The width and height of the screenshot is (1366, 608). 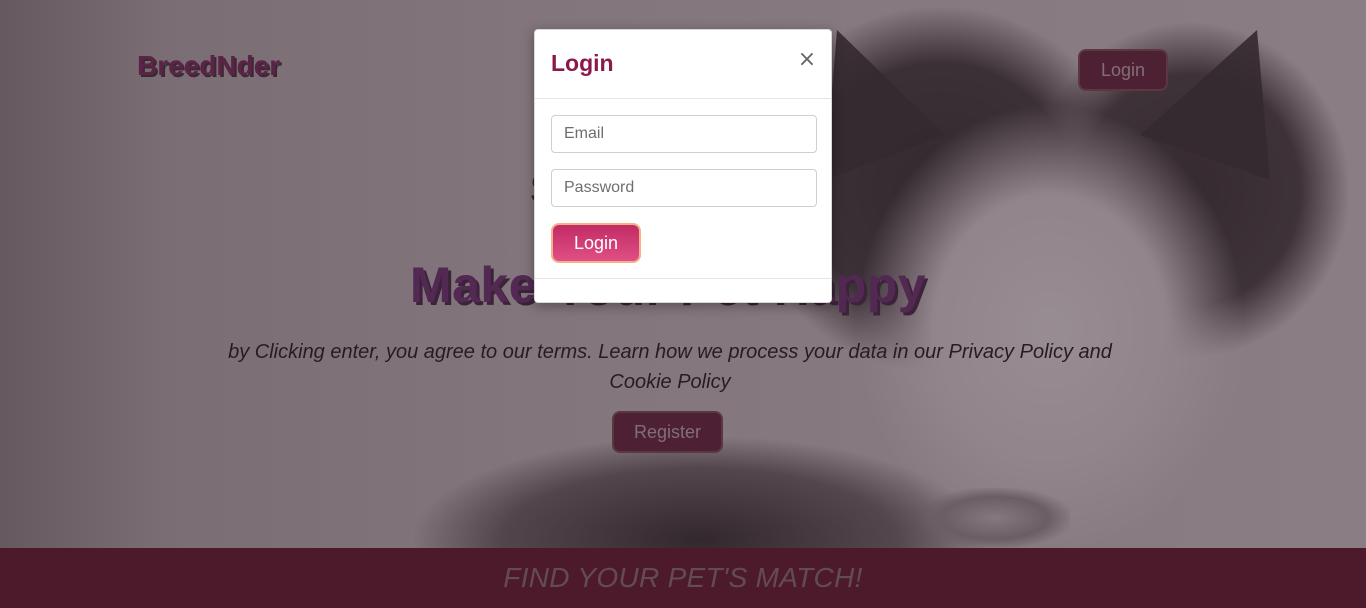 What do you see at coordinates (684, 188) in the screenshot?
I see `password-field` at bounding box center [684, 188].